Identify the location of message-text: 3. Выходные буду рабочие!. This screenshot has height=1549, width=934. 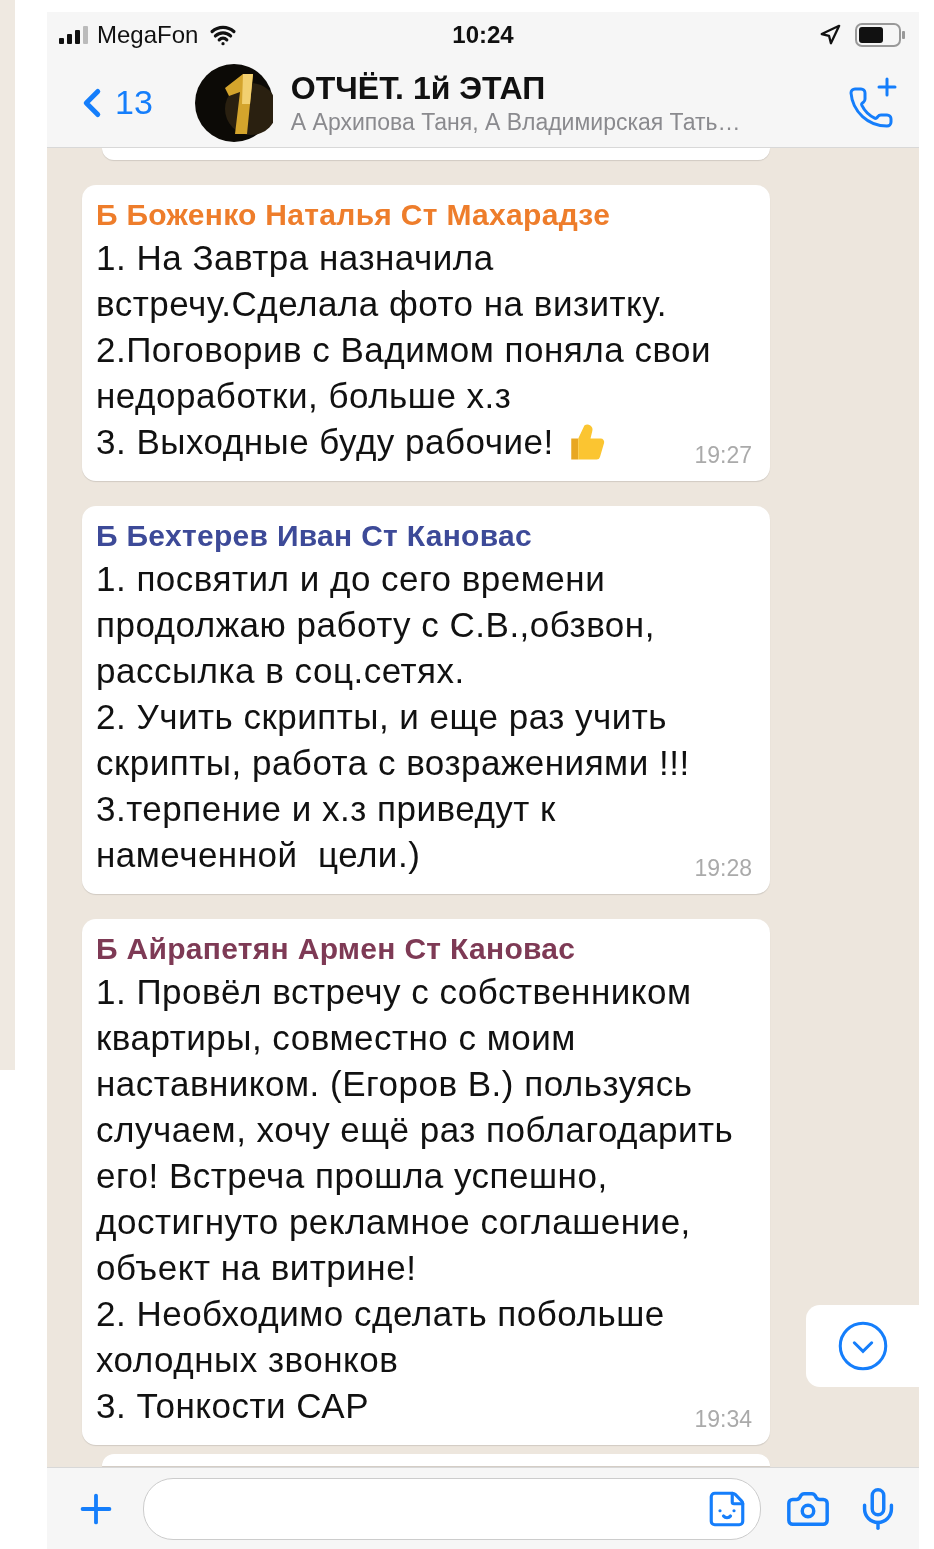
(325, 442).